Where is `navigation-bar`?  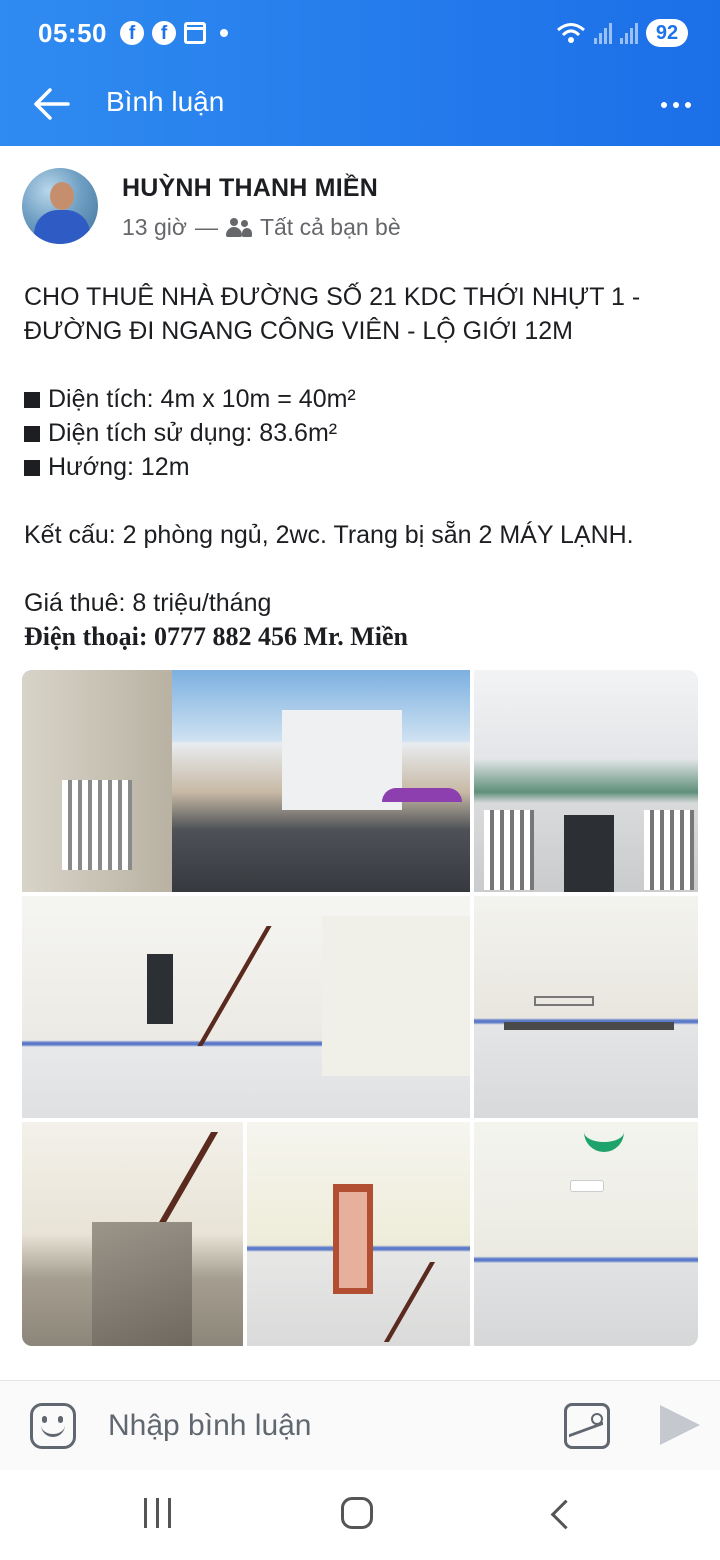 navigation-bar is located at coordinates (360, 1515).